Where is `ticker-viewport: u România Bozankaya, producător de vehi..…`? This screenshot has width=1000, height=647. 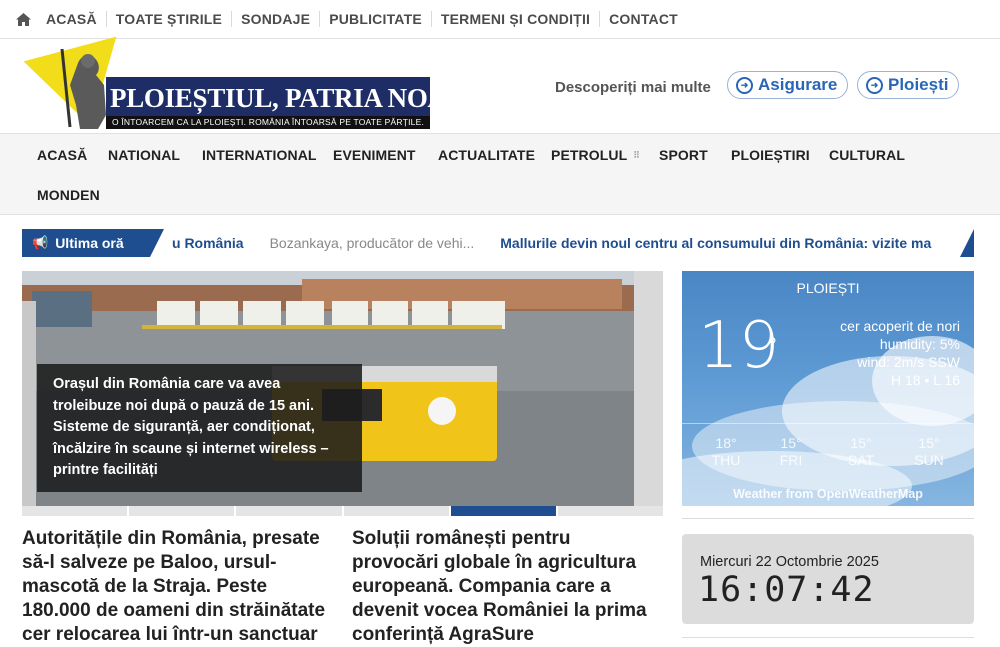
ticker-viewport: u România Bozankaya, producător de vehi..… is located at coordinates (552, 243).